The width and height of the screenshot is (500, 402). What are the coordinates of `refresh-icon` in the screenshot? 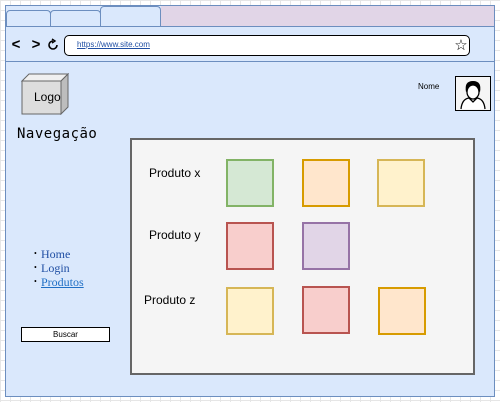 It's located at (53, 45).